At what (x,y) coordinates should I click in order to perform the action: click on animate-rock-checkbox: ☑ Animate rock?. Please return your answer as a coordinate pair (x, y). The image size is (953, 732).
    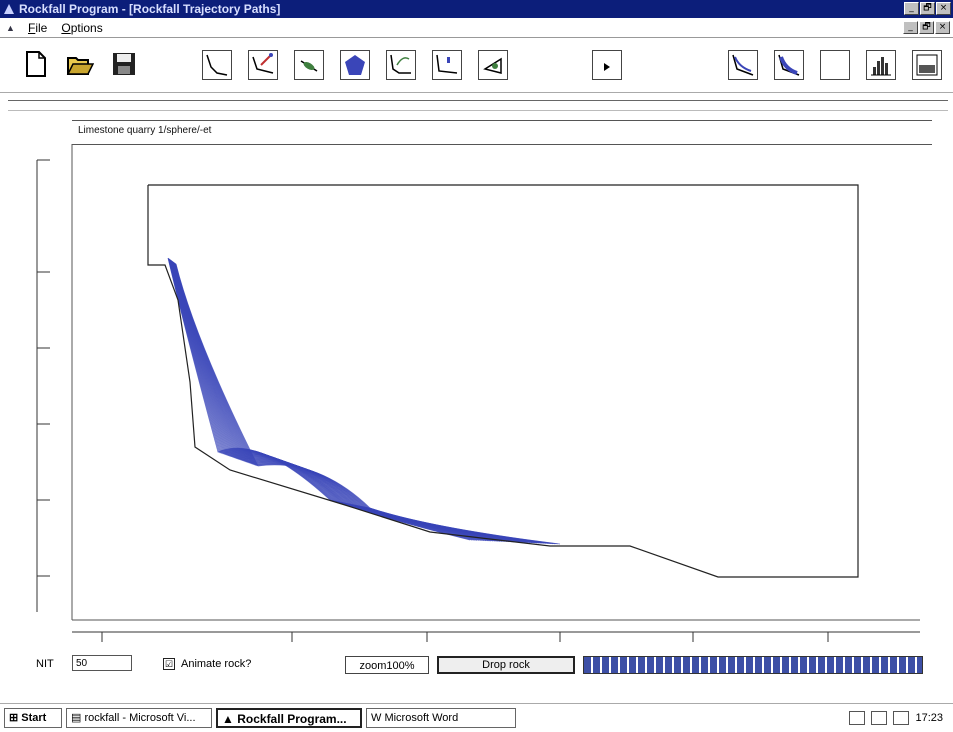
    Looking at the image, I should click on (207, 664).